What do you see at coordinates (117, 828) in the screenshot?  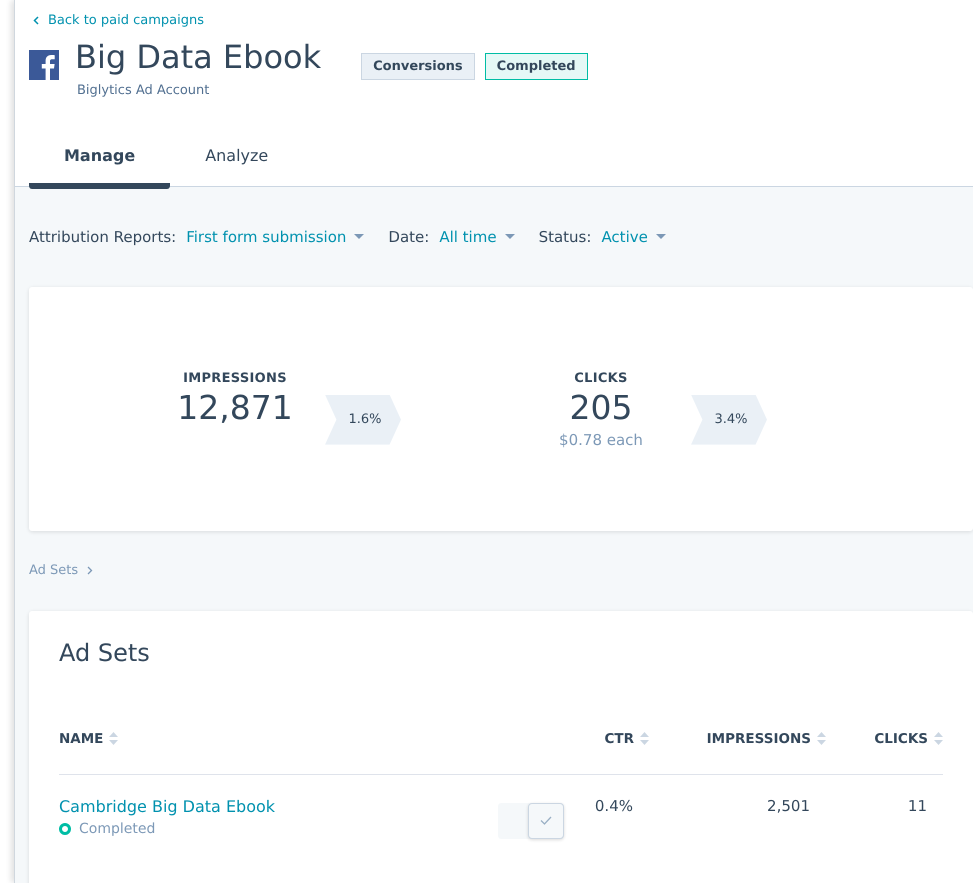 I see `status-text: Completed` at bounding box center [117, 828].